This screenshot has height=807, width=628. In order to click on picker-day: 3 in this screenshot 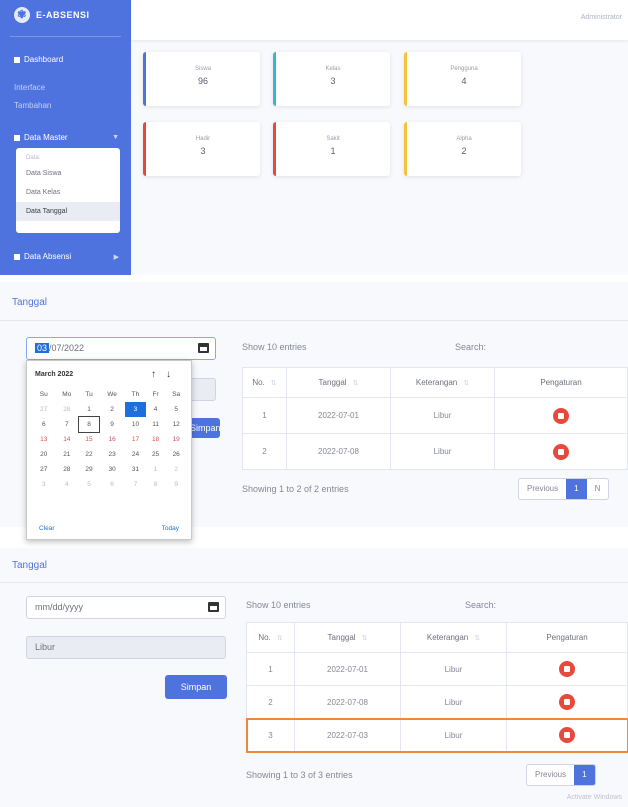, I will do `click(44, 484)`.